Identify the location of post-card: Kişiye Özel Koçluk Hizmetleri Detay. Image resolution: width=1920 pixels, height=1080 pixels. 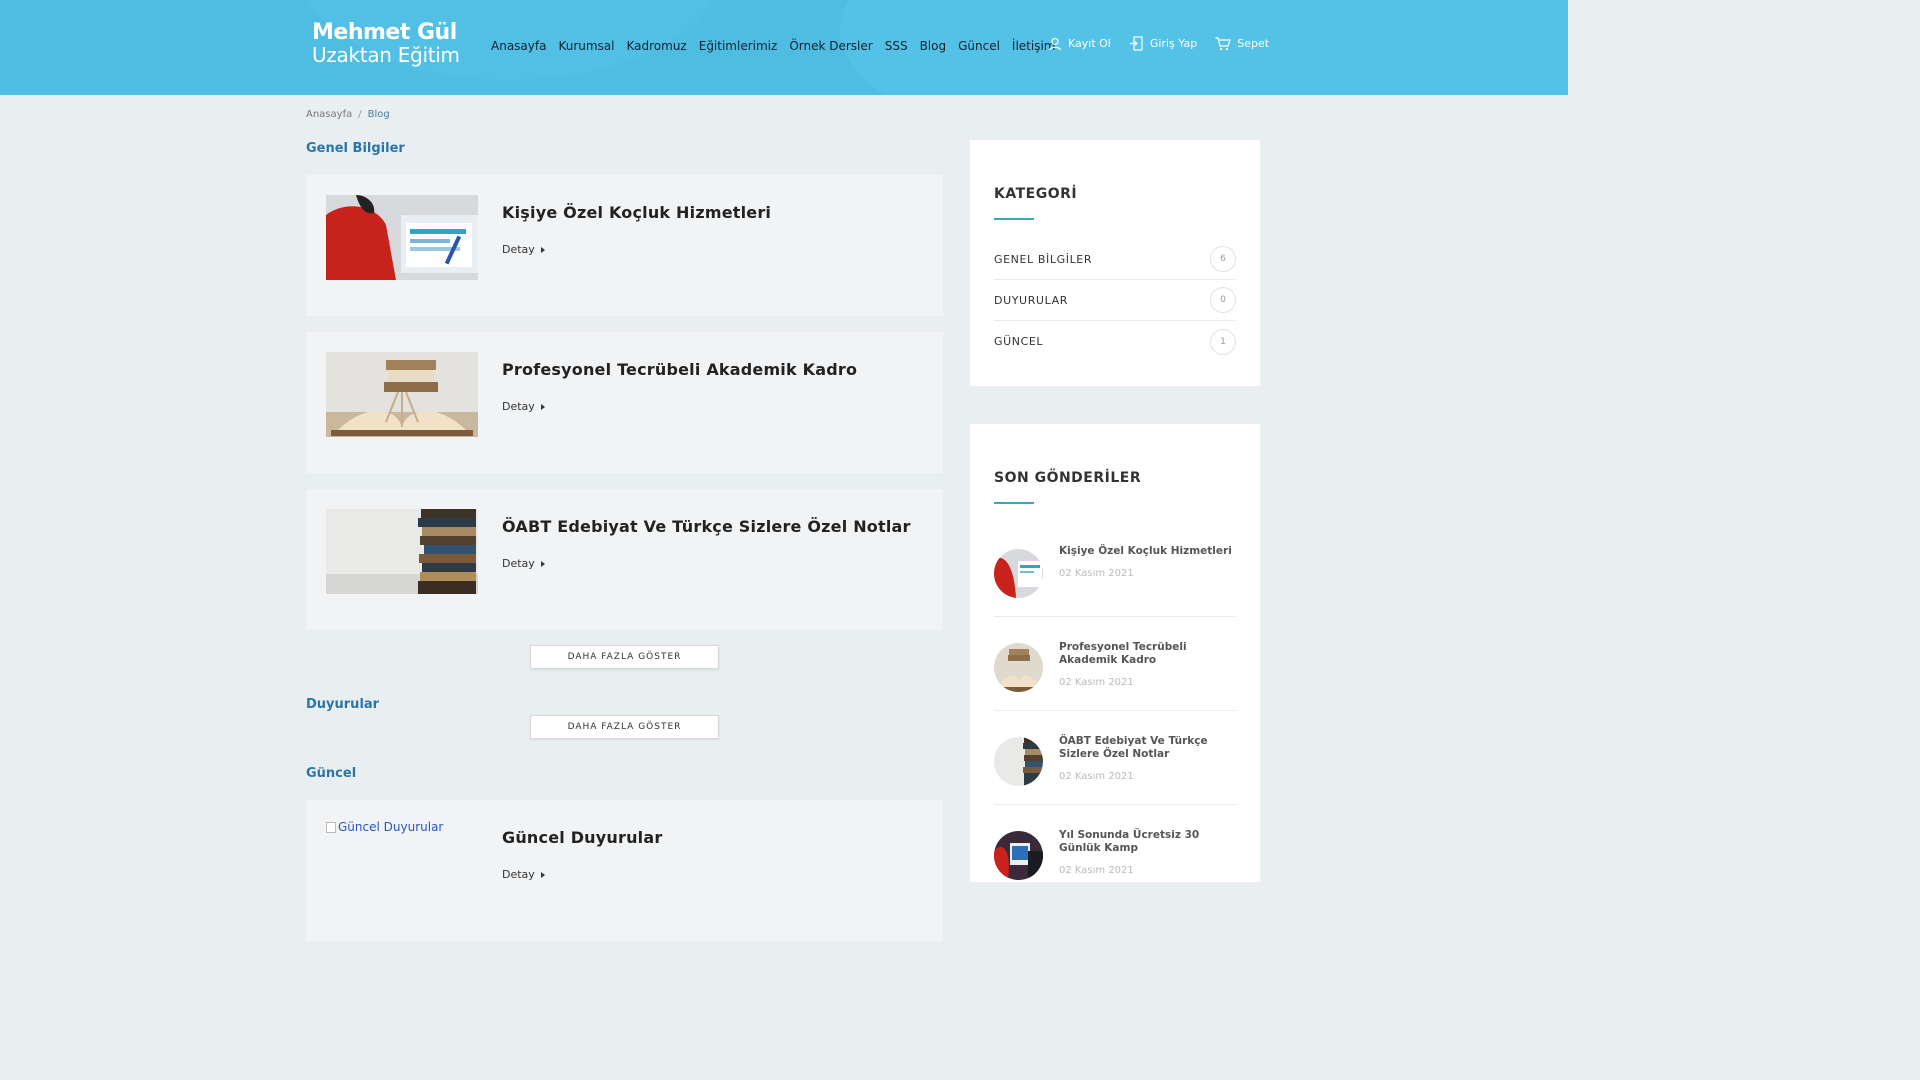
(624, 245).